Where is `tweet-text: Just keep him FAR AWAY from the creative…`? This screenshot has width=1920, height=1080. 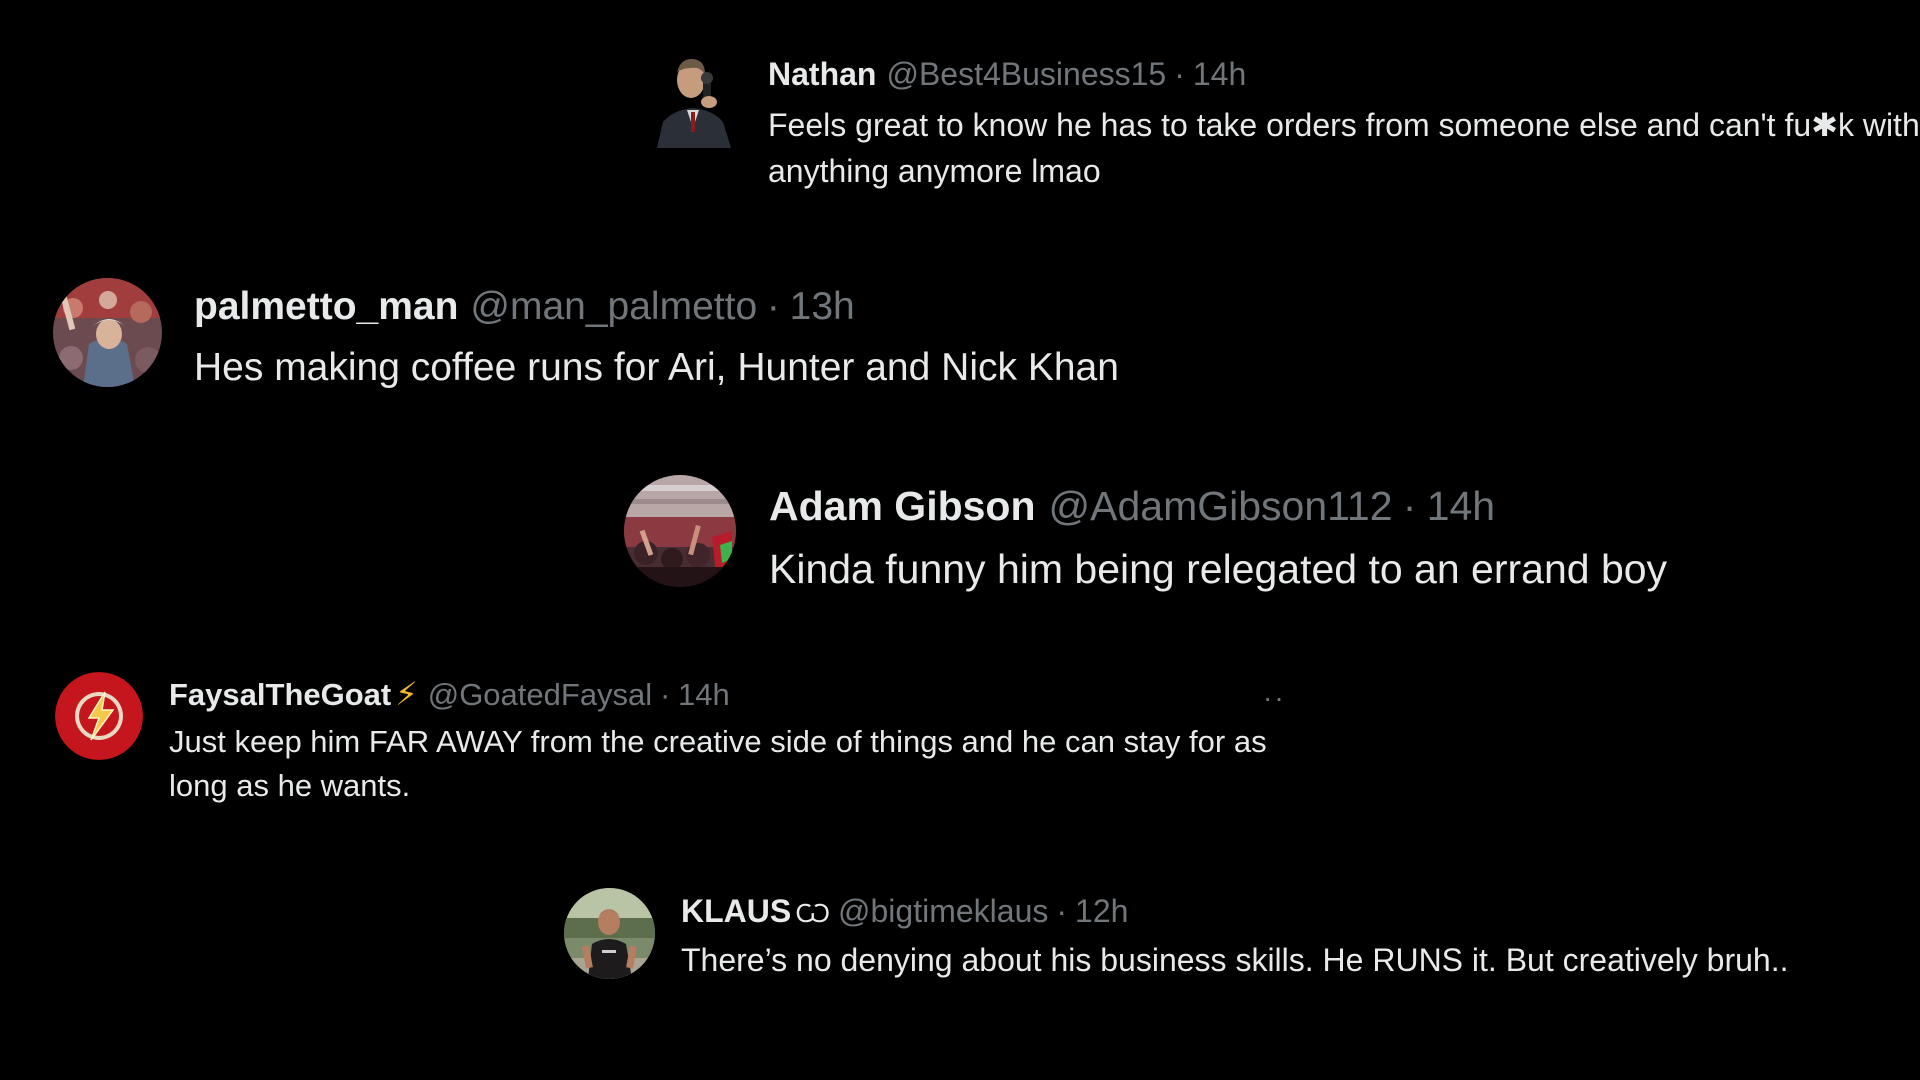 tweet-text: Just keep him FAR AWAY from the creative… is located at coordinates (722, 763).